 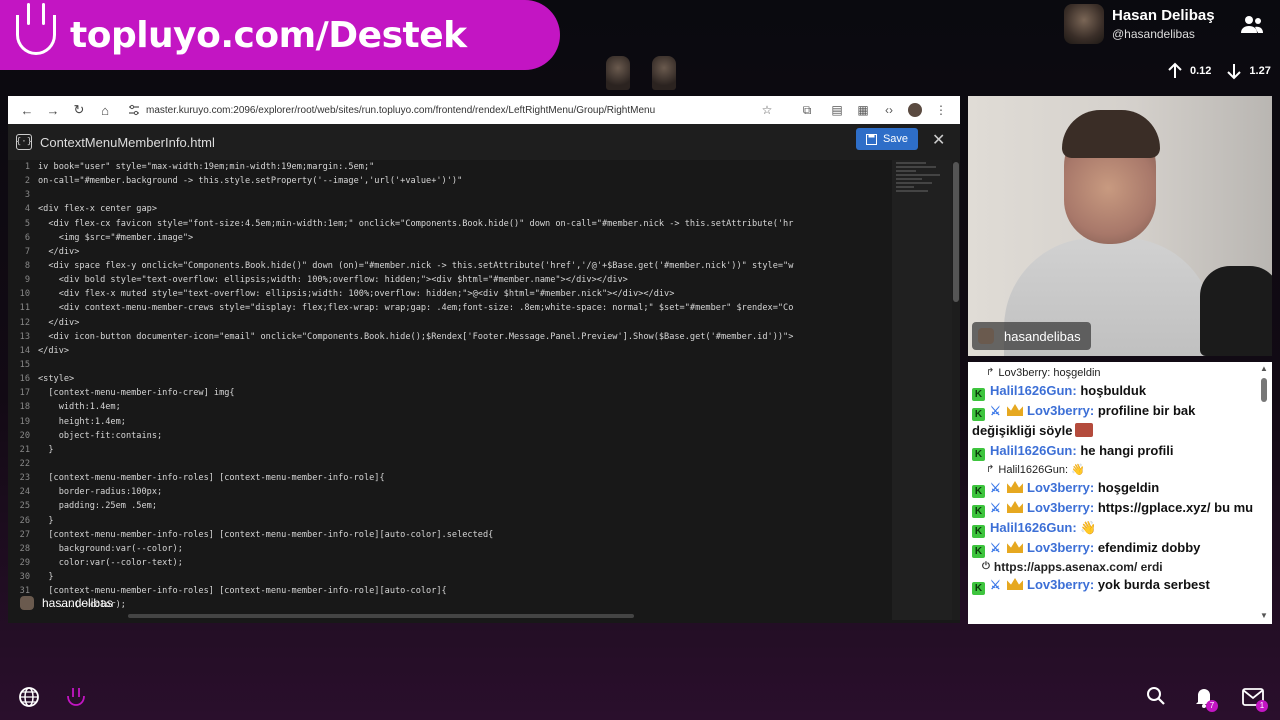 What do you see at coordinates (1264, 492) in the screenshot?
I see `chat-scrollbar: ▲ ▼` at bounding box center [1264, 492].